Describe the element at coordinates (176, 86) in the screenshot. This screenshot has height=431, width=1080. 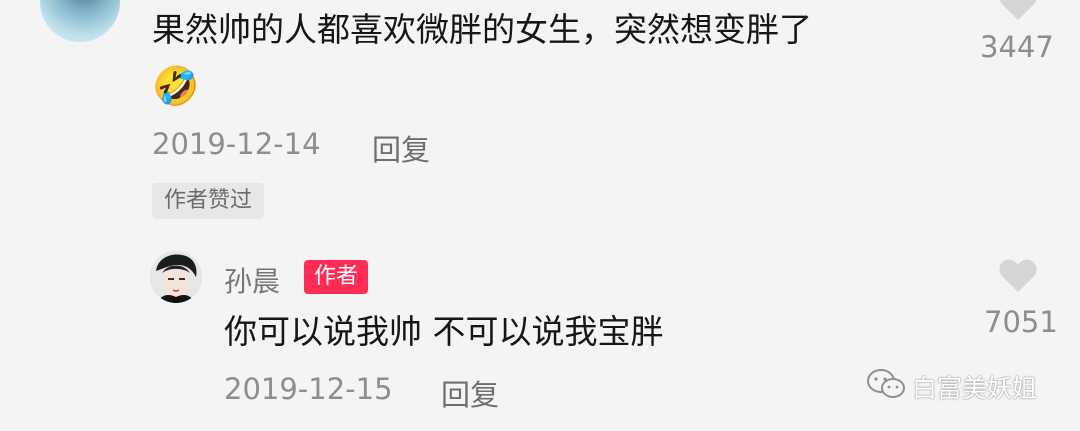
I see `rofl-emoji-icon: 🤣` at that location.